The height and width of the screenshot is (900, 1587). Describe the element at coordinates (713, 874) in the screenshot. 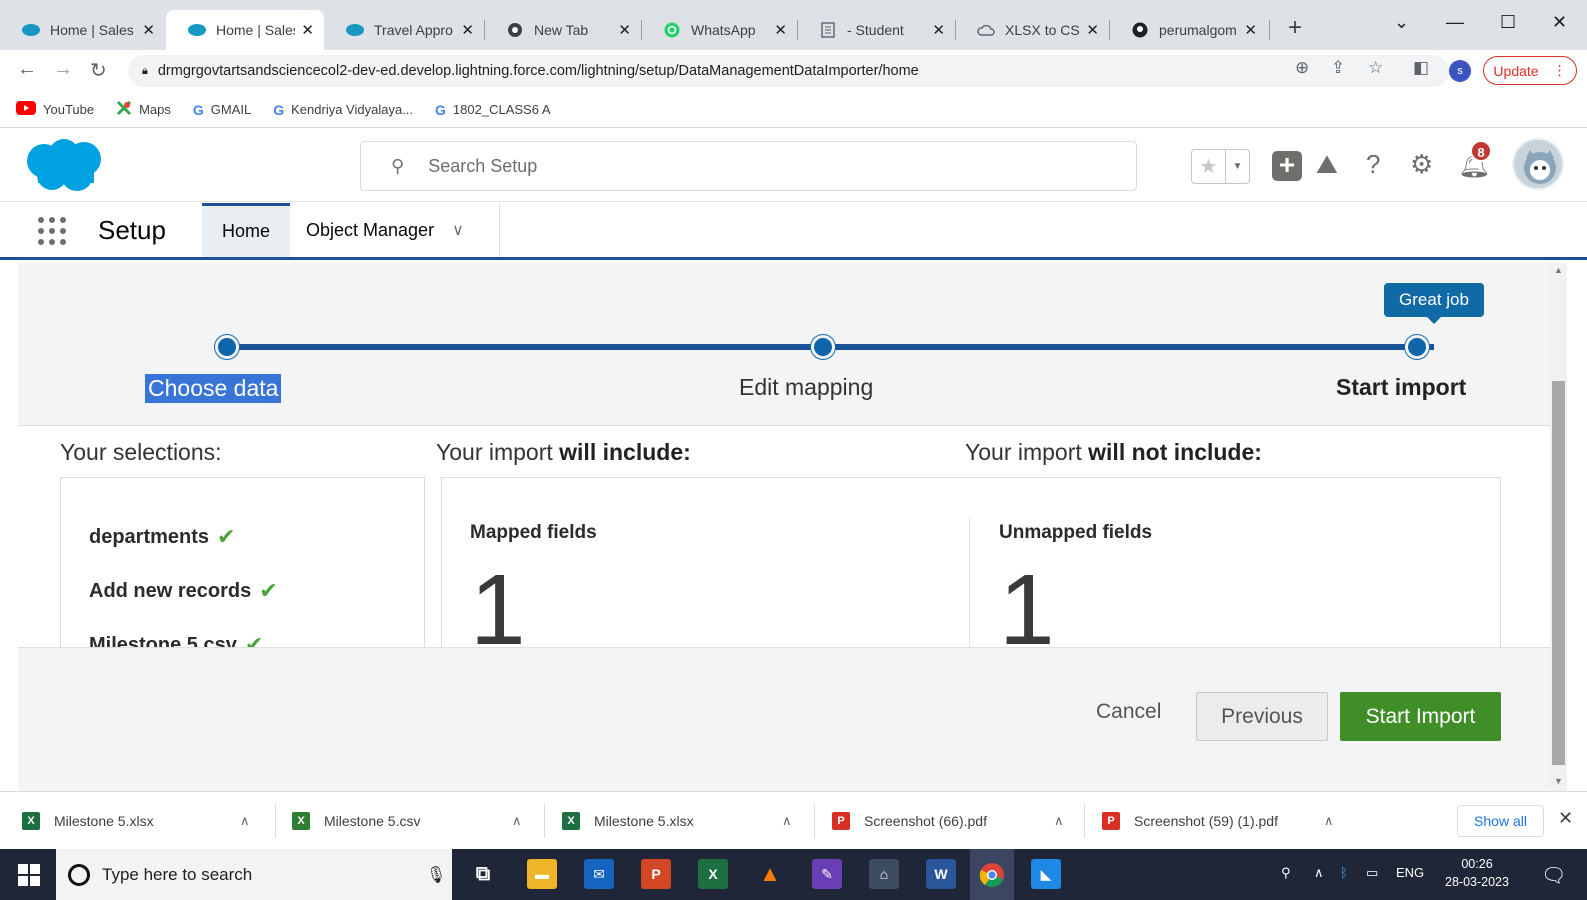

I see `excel-icon: X` at that location.